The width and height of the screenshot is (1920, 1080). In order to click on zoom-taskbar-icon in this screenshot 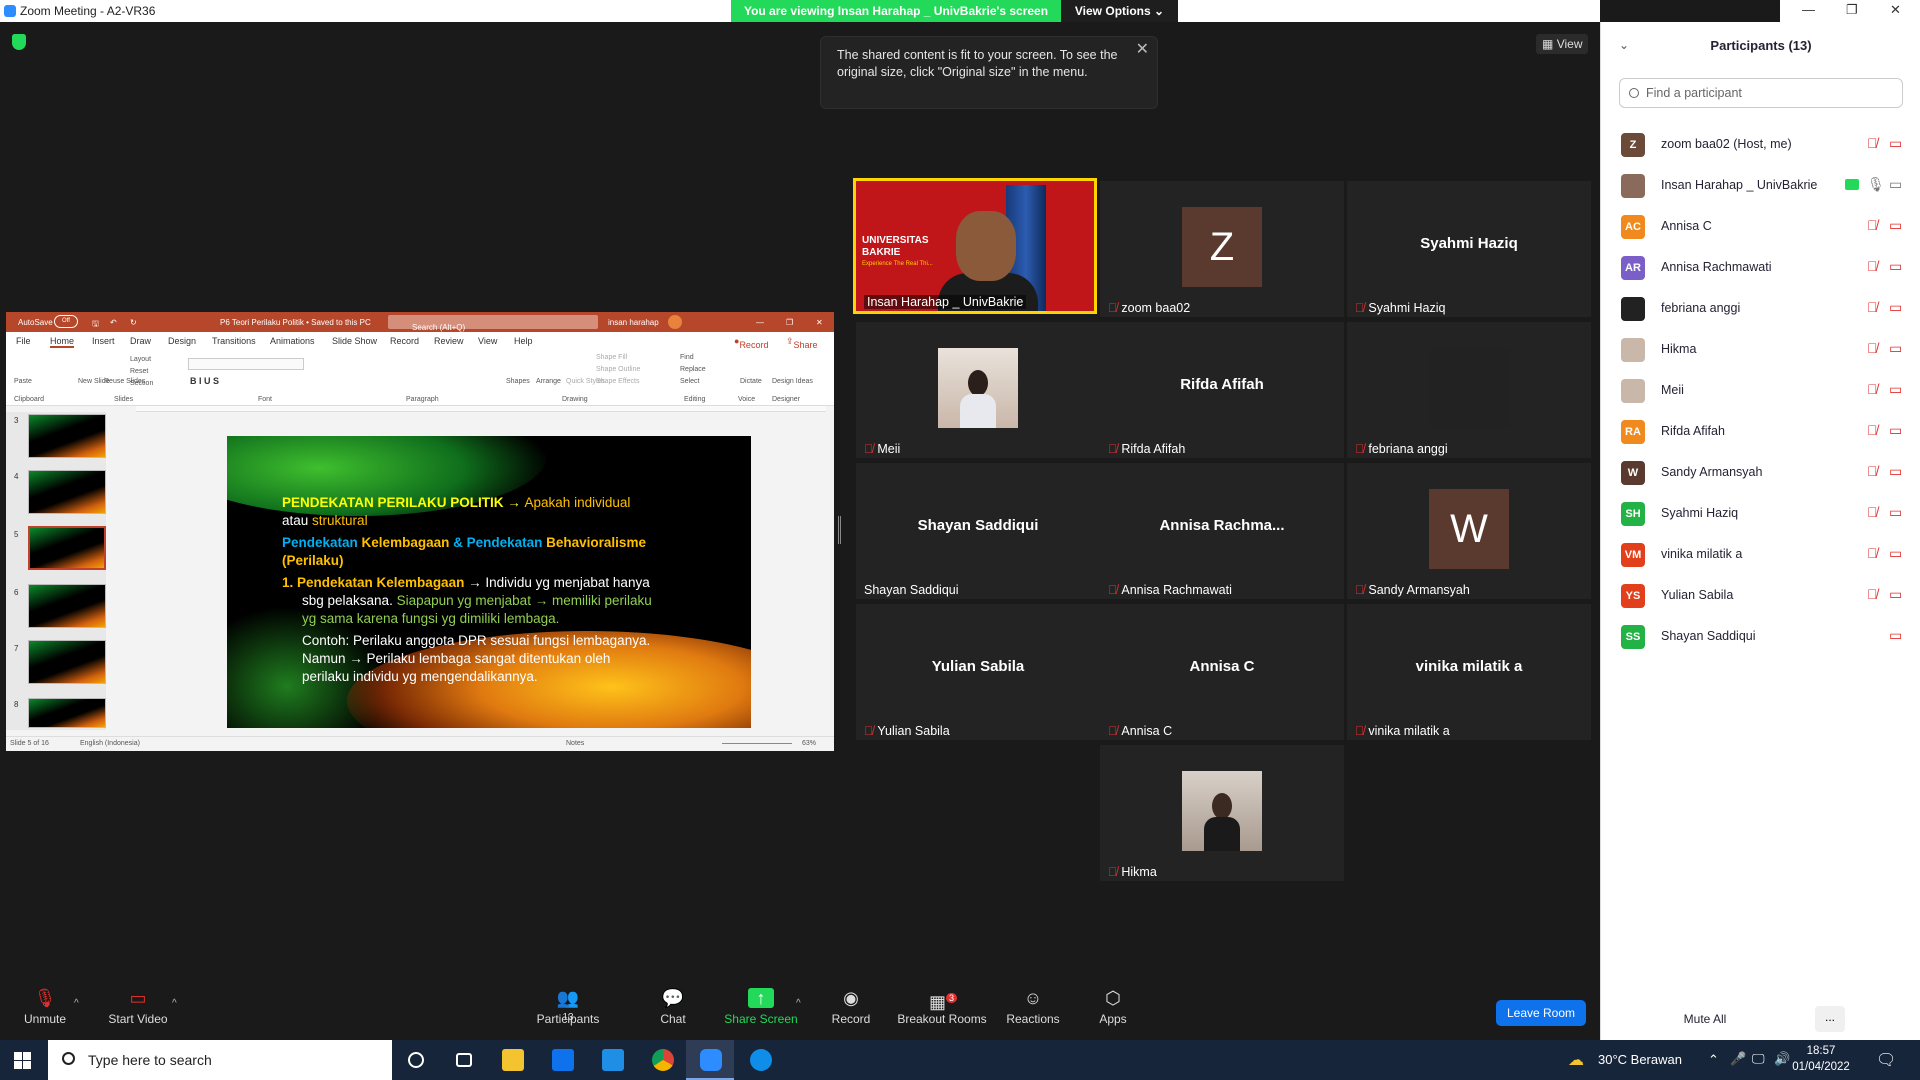, I will do `click(710, 1060)`.